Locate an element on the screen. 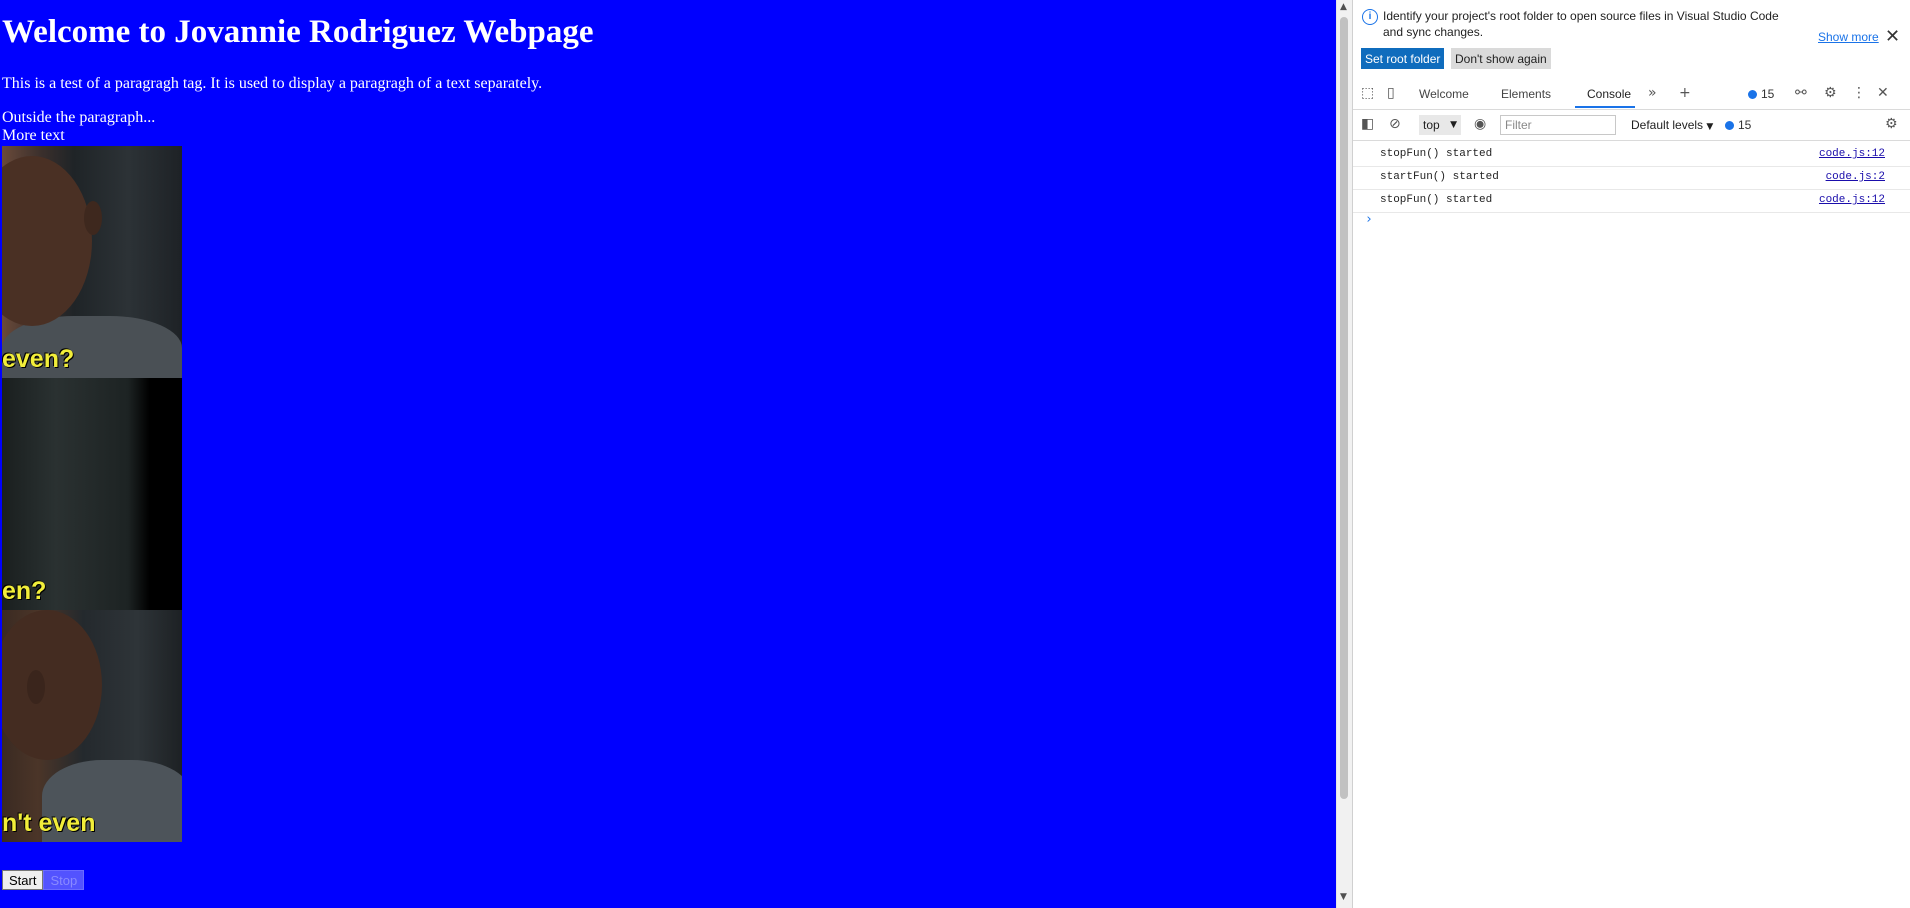  settings-gear-icon: ⚙ is located at coordinates (1830, 93).